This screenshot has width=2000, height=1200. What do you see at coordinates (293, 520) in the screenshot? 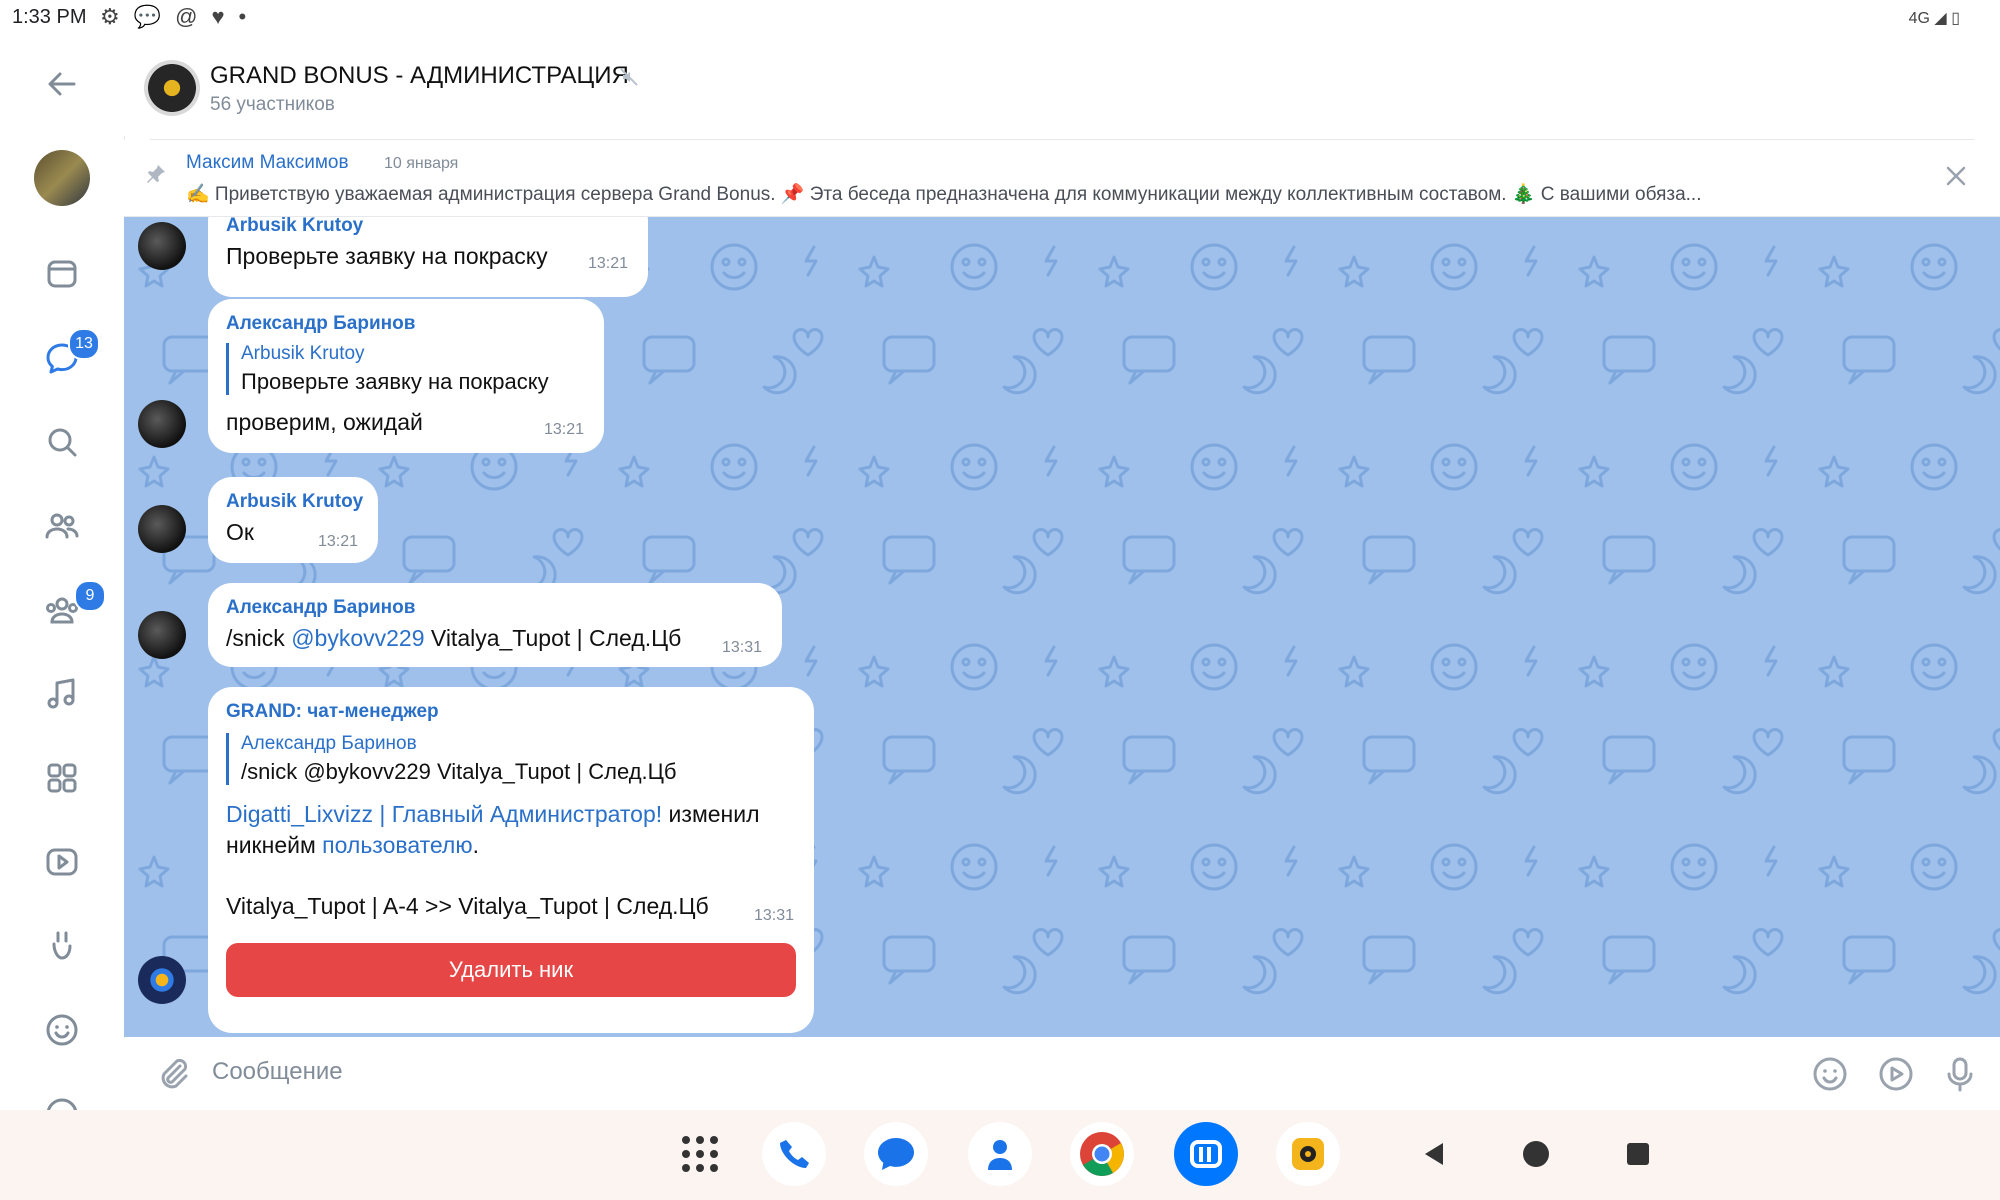
I see `message-bubble: Arbusik Krutoy Ок 13:21` at bounding box center [293, 520].